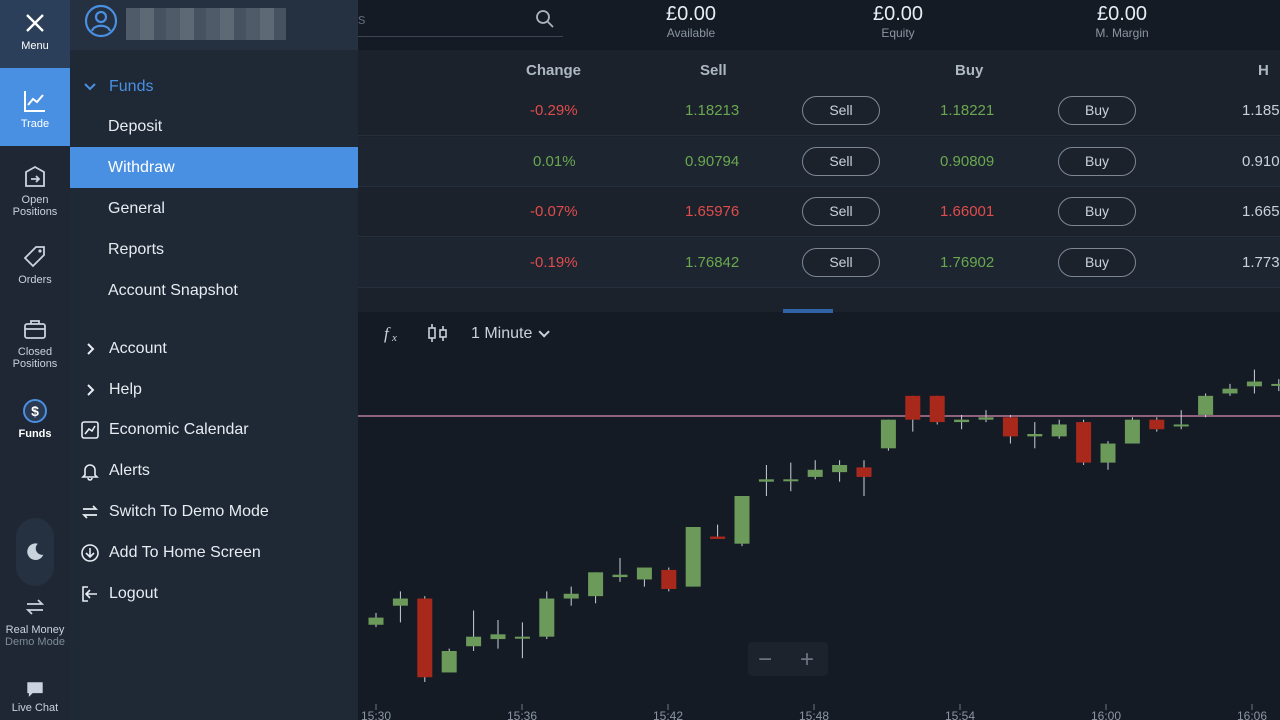  What do you see at coordinates (214, 167) in the screenshot?
I see `menu-item-withdraw: Withdraw` at bounding box center [214, 167].